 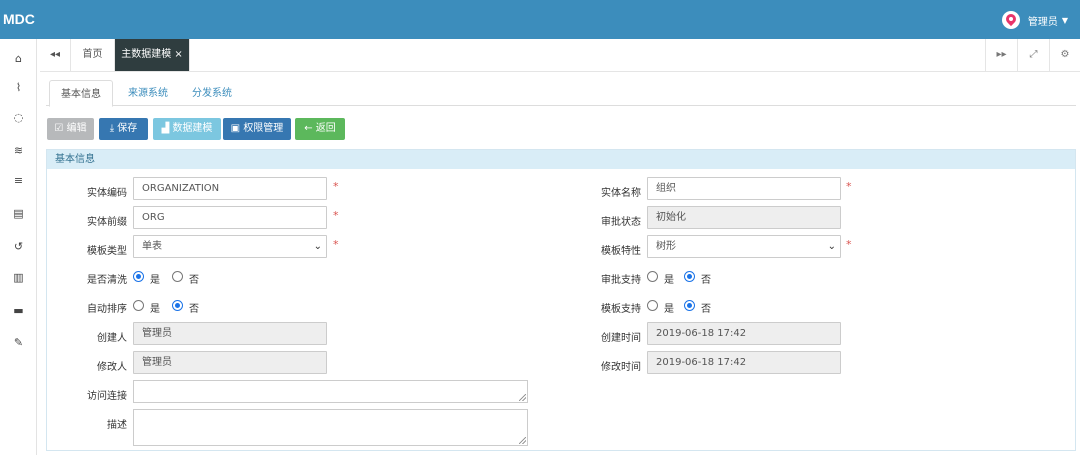 I want to click on is-clean-label: 是否清洗, so click(x=107, y=280).